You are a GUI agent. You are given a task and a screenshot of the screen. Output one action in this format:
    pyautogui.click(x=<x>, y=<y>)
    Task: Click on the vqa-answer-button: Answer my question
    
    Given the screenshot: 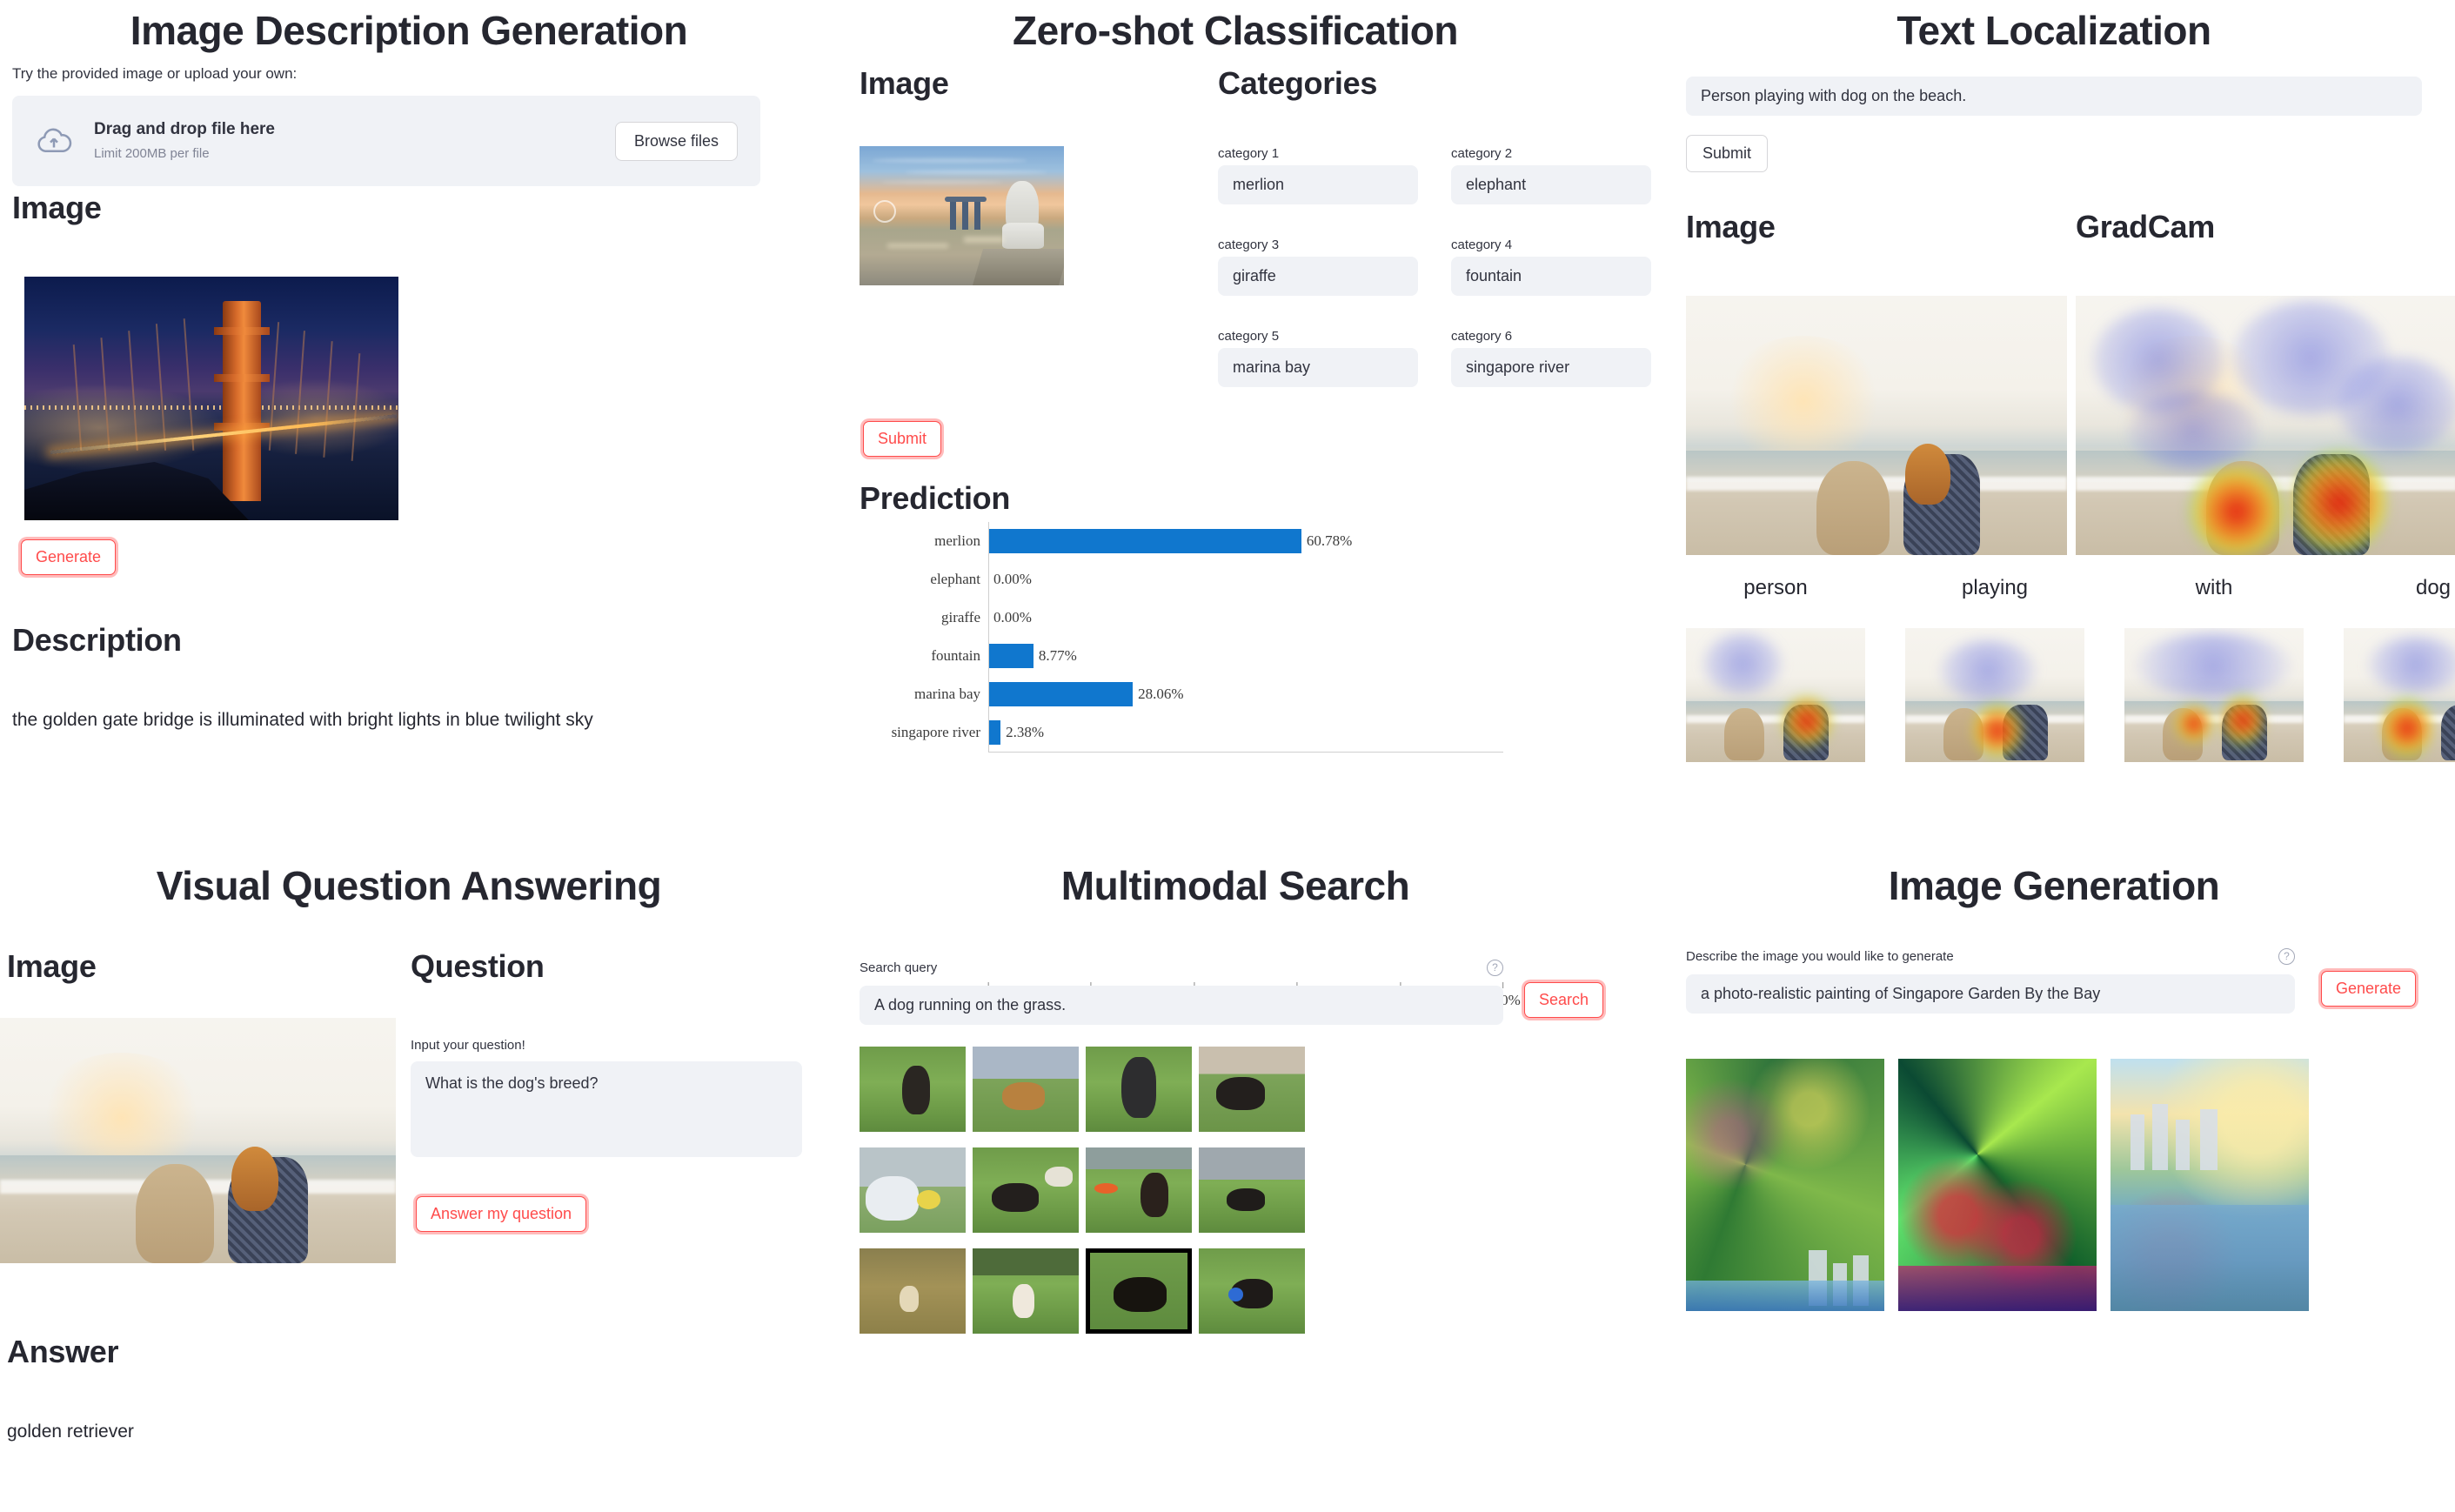 What is the action you would take?
    pyautogui.click(x=501, y=1214)
    